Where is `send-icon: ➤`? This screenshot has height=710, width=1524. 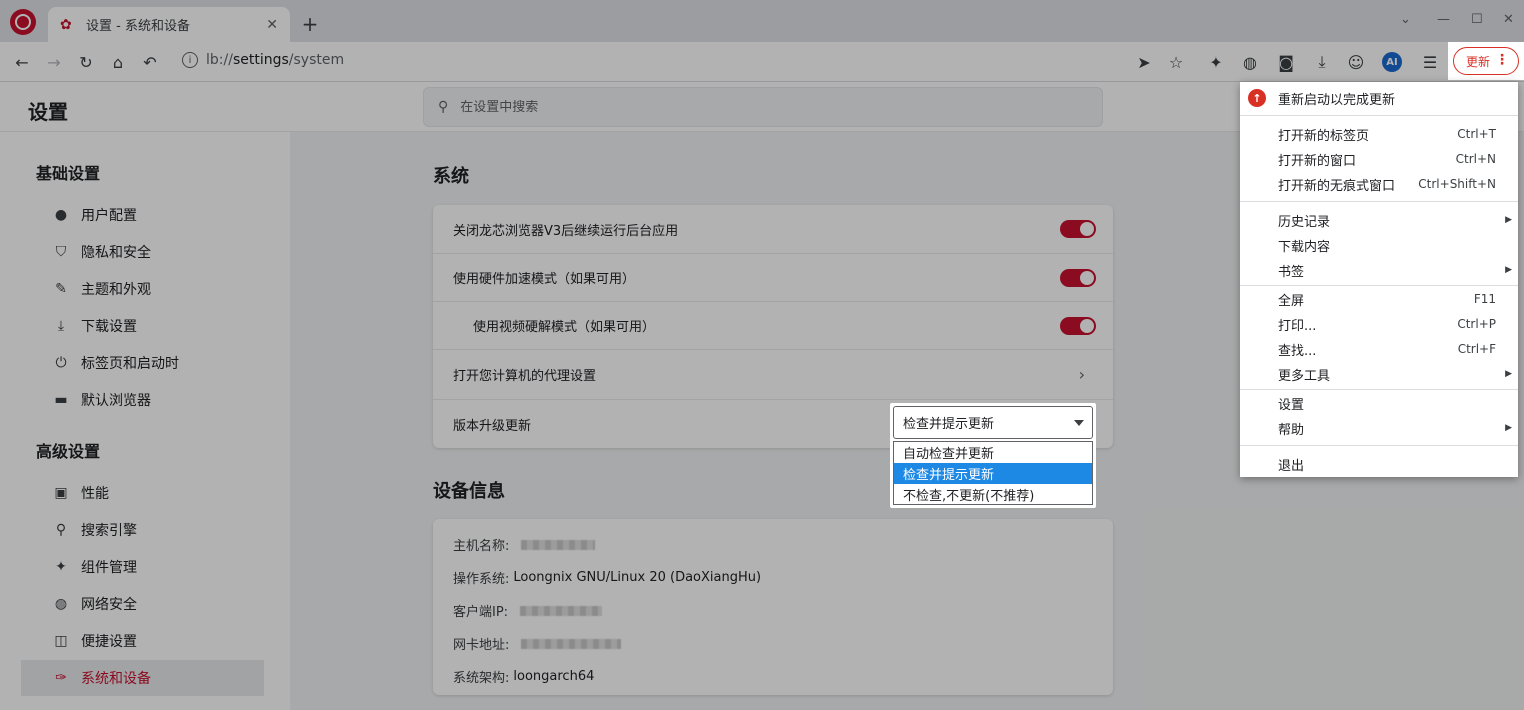 send-icon: ➤ is located at coordinates (1144, 62).